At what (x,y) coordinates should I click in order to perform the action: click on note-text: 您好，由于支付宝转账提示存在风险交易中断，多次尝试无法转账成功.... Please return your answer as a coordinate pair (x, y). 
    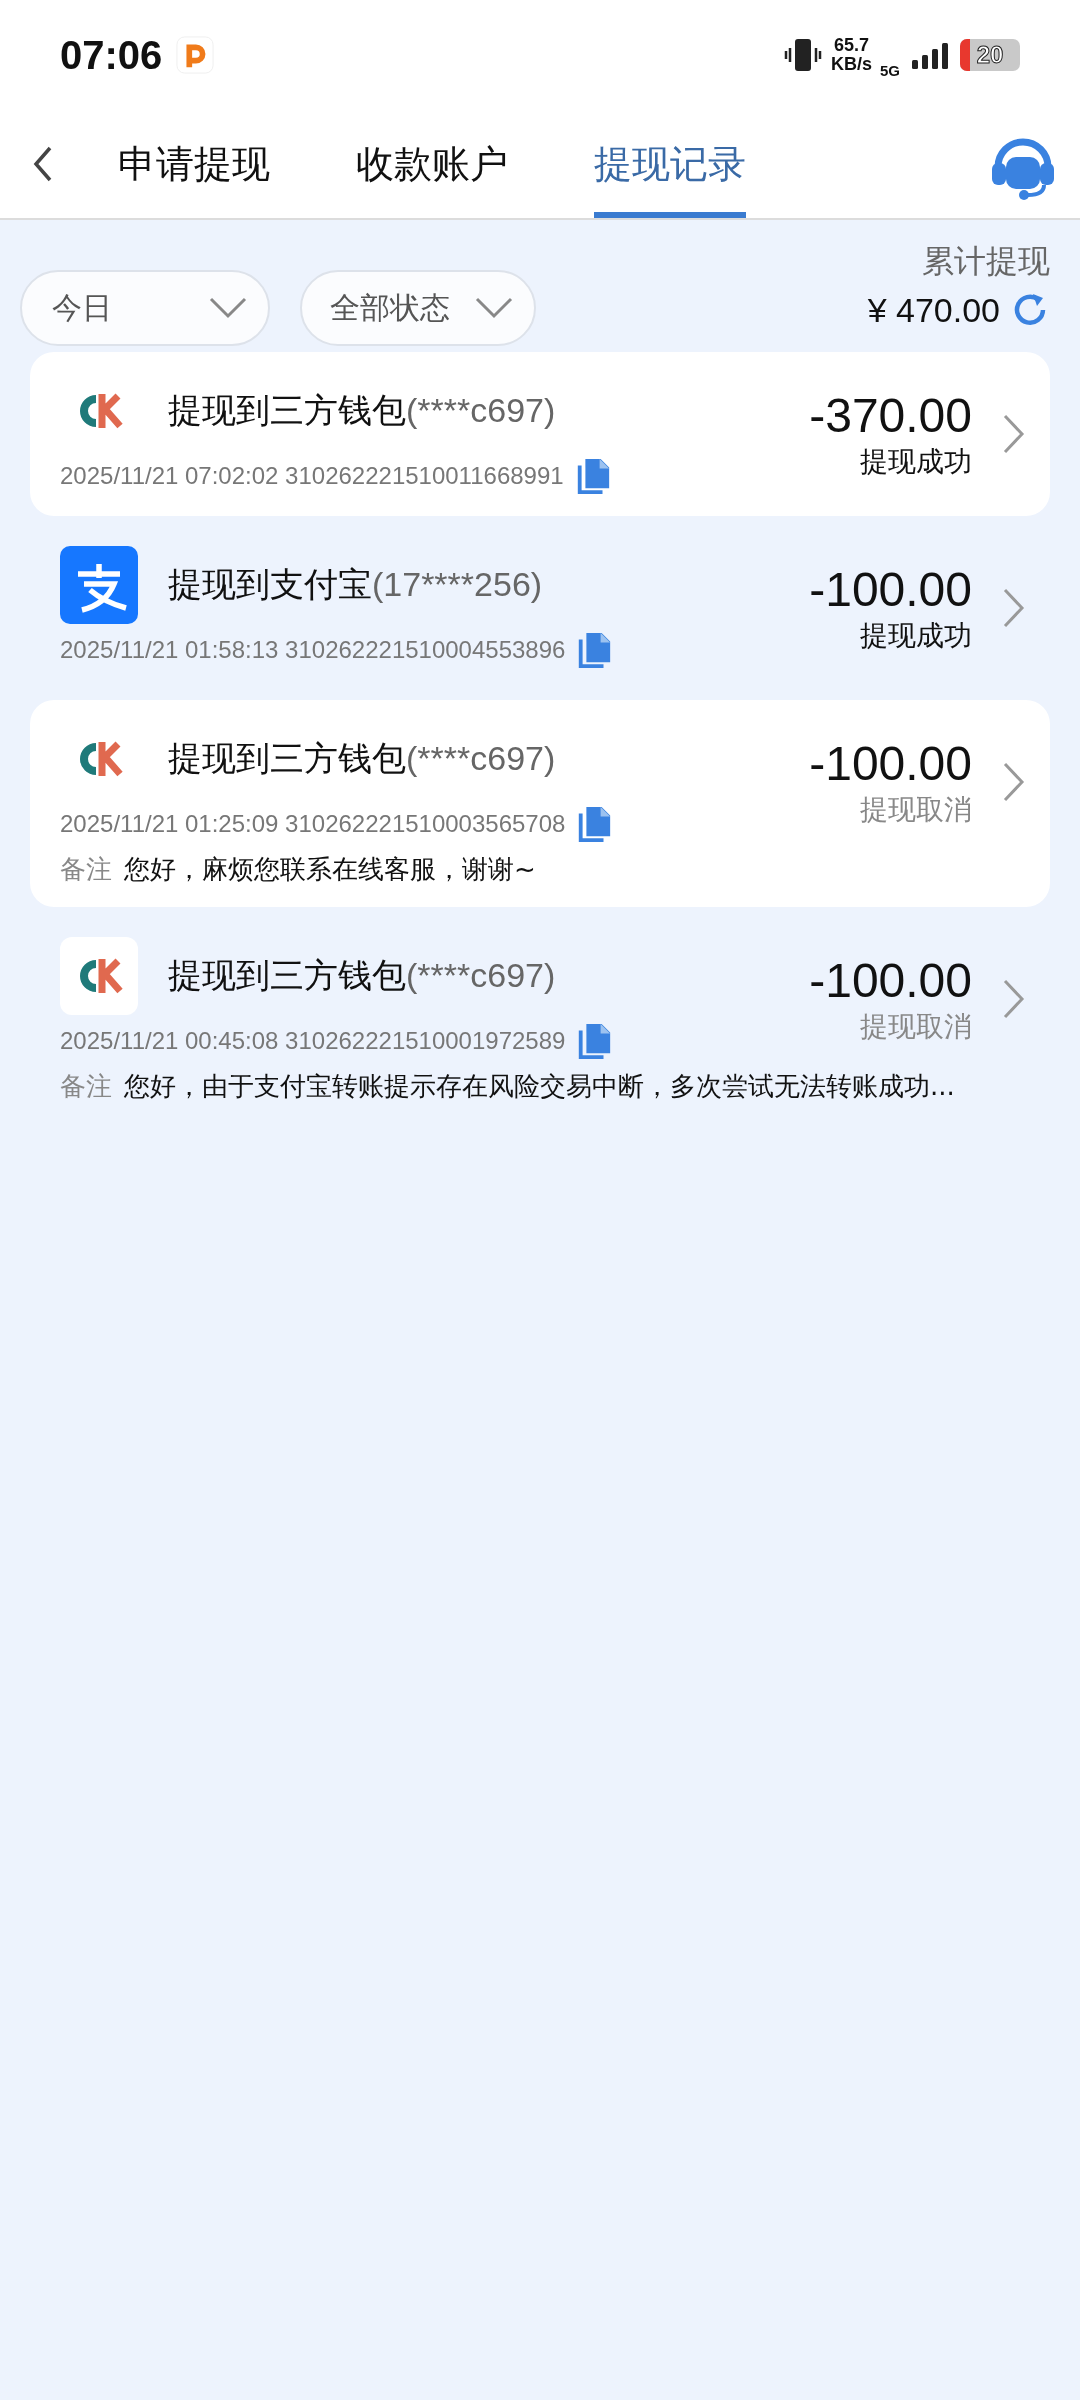
    Looking at the image, I should click on (539, 1086).